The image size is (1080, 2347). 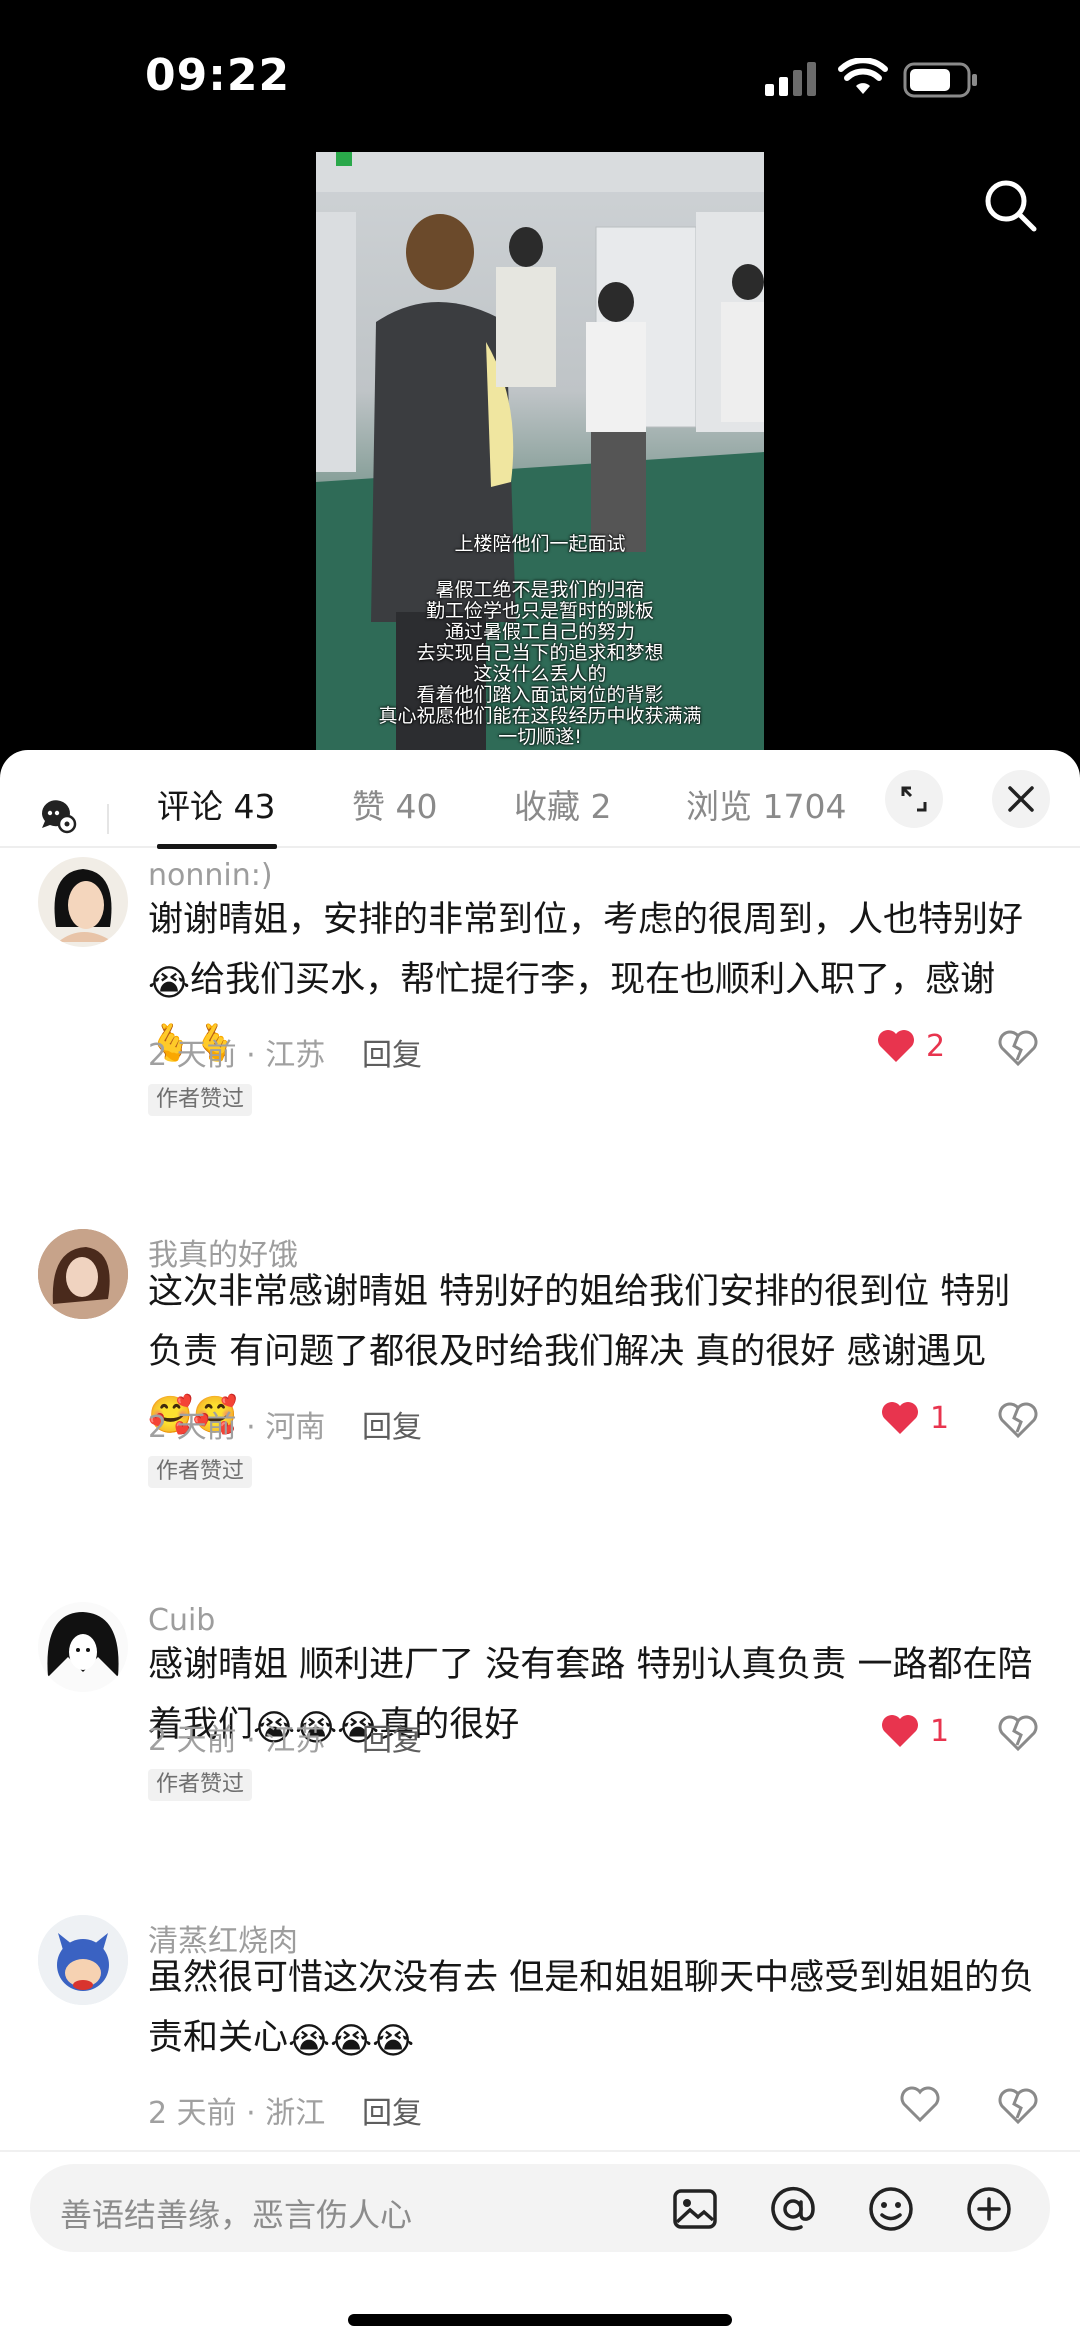 What do you see at coordinates (394, 804) in the screenshot?
I see `tab-likes: 赞 40` at bounding box center [394, 804].